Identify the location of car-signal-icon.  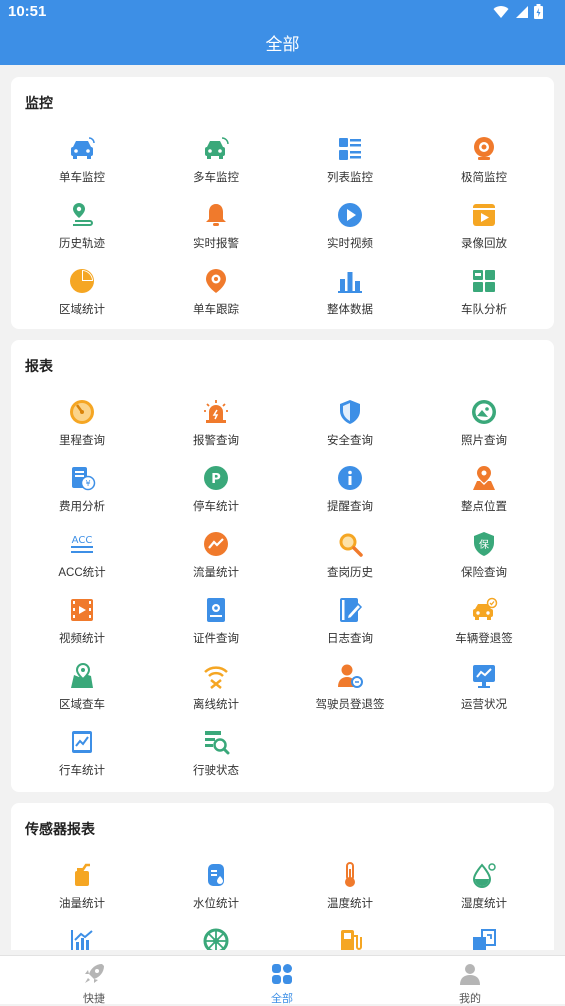
(83, 148).